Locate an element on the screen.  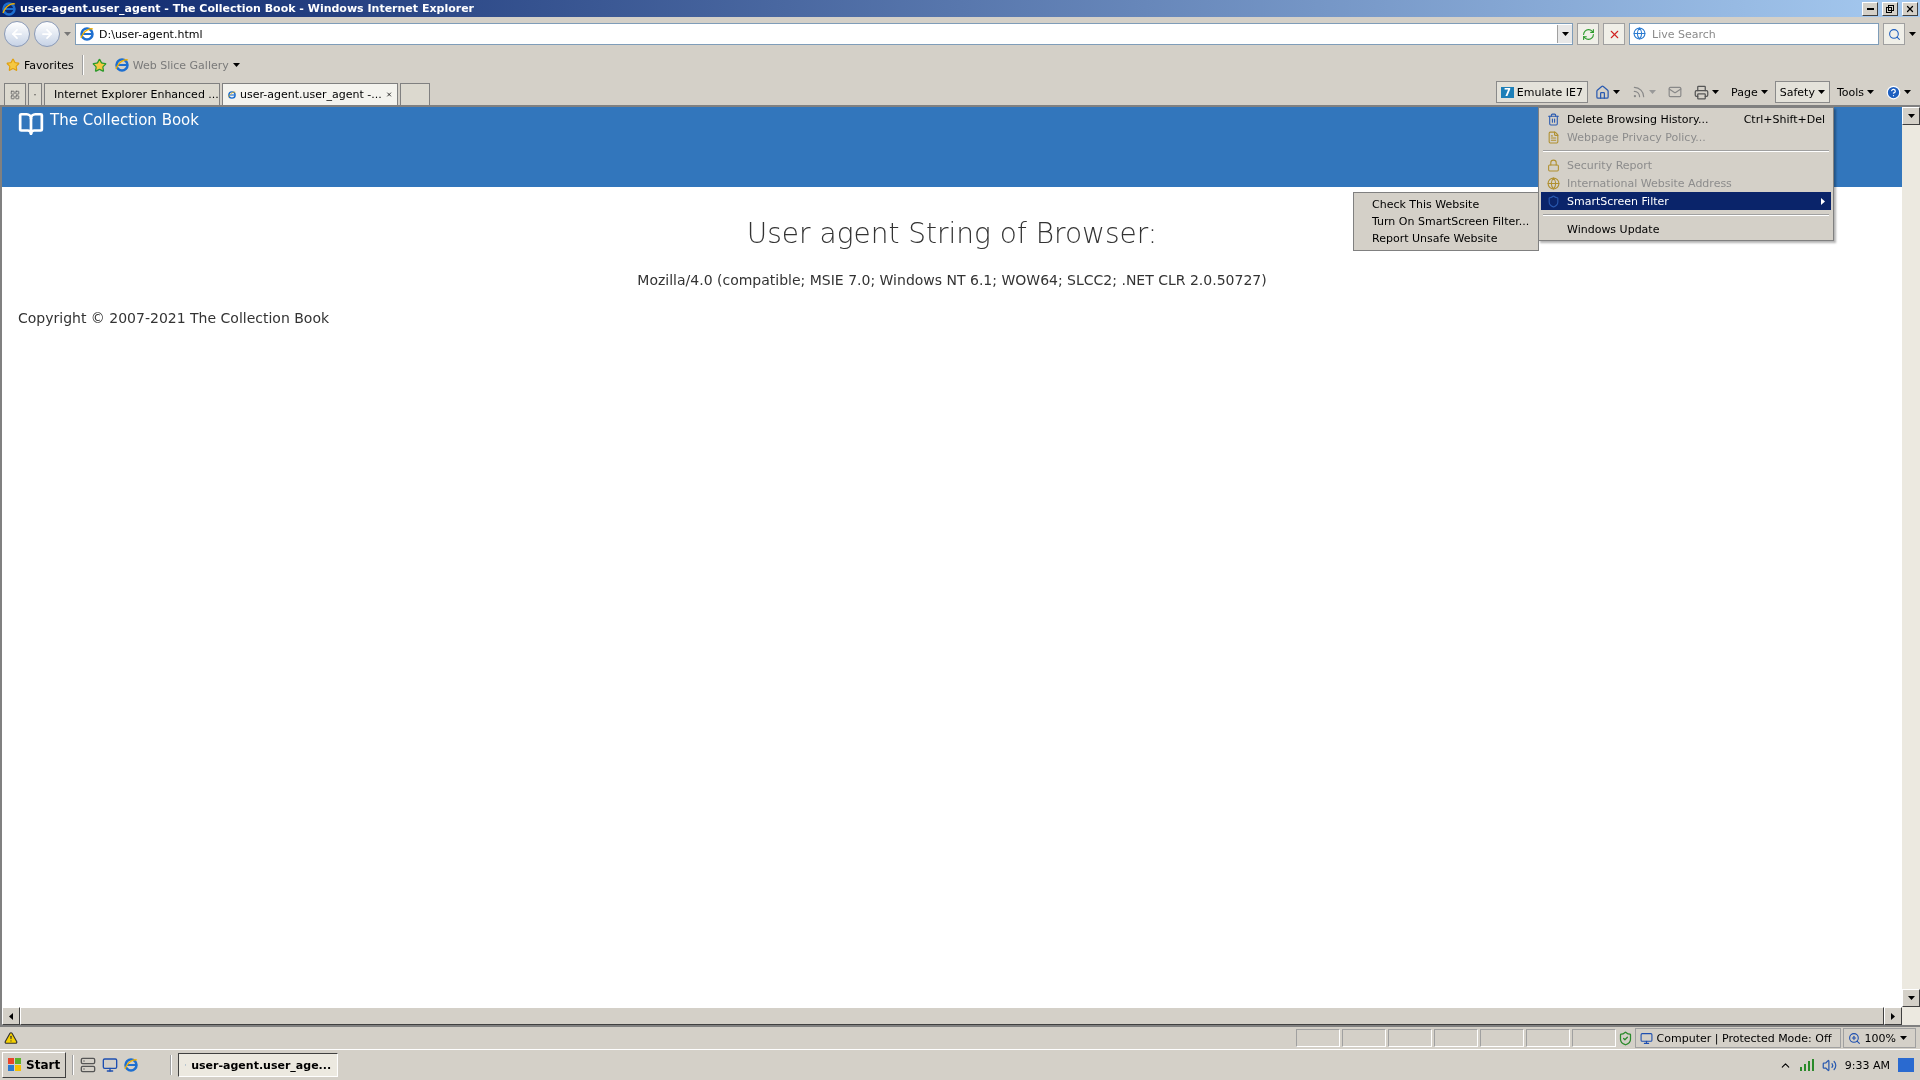
computer-icon is located at coordinates (1646, 1038).